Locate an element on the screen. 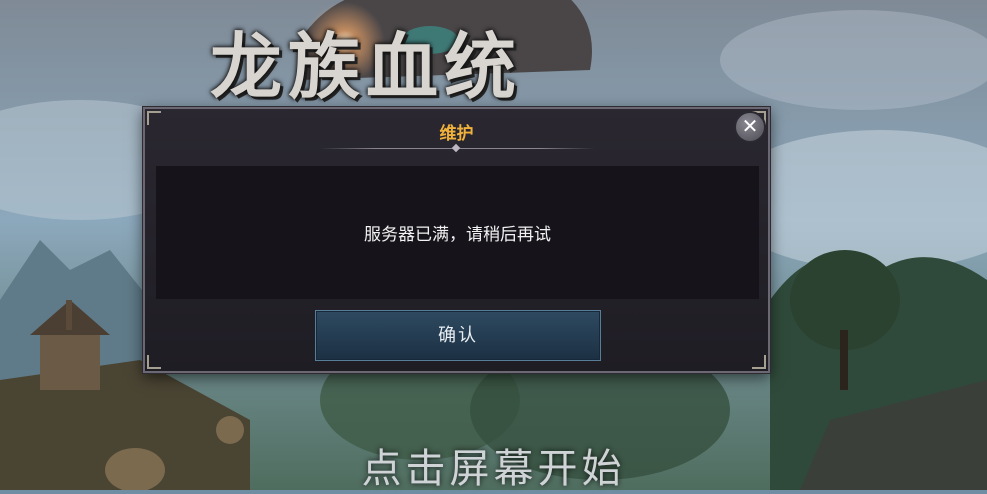 This screenshot has width=987, height=494. dialog-message: 服务器已满，请稍后再试 is located at coordinates (457, 235).